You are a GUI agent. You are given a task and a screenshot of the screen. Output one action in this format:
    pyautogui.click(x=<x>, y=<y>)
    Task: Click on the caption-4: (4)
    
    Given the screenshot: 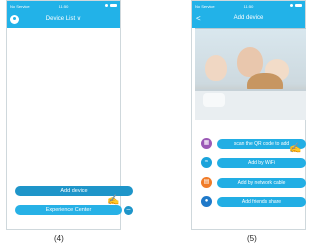 What is the action you would take?
    pyautogui.click(x=59, y=238)
    